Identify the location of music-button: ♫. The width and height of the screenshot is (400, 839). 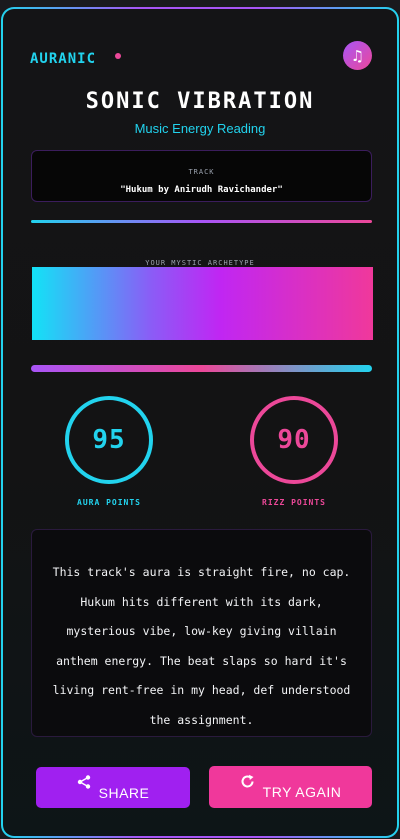
(357, 55).